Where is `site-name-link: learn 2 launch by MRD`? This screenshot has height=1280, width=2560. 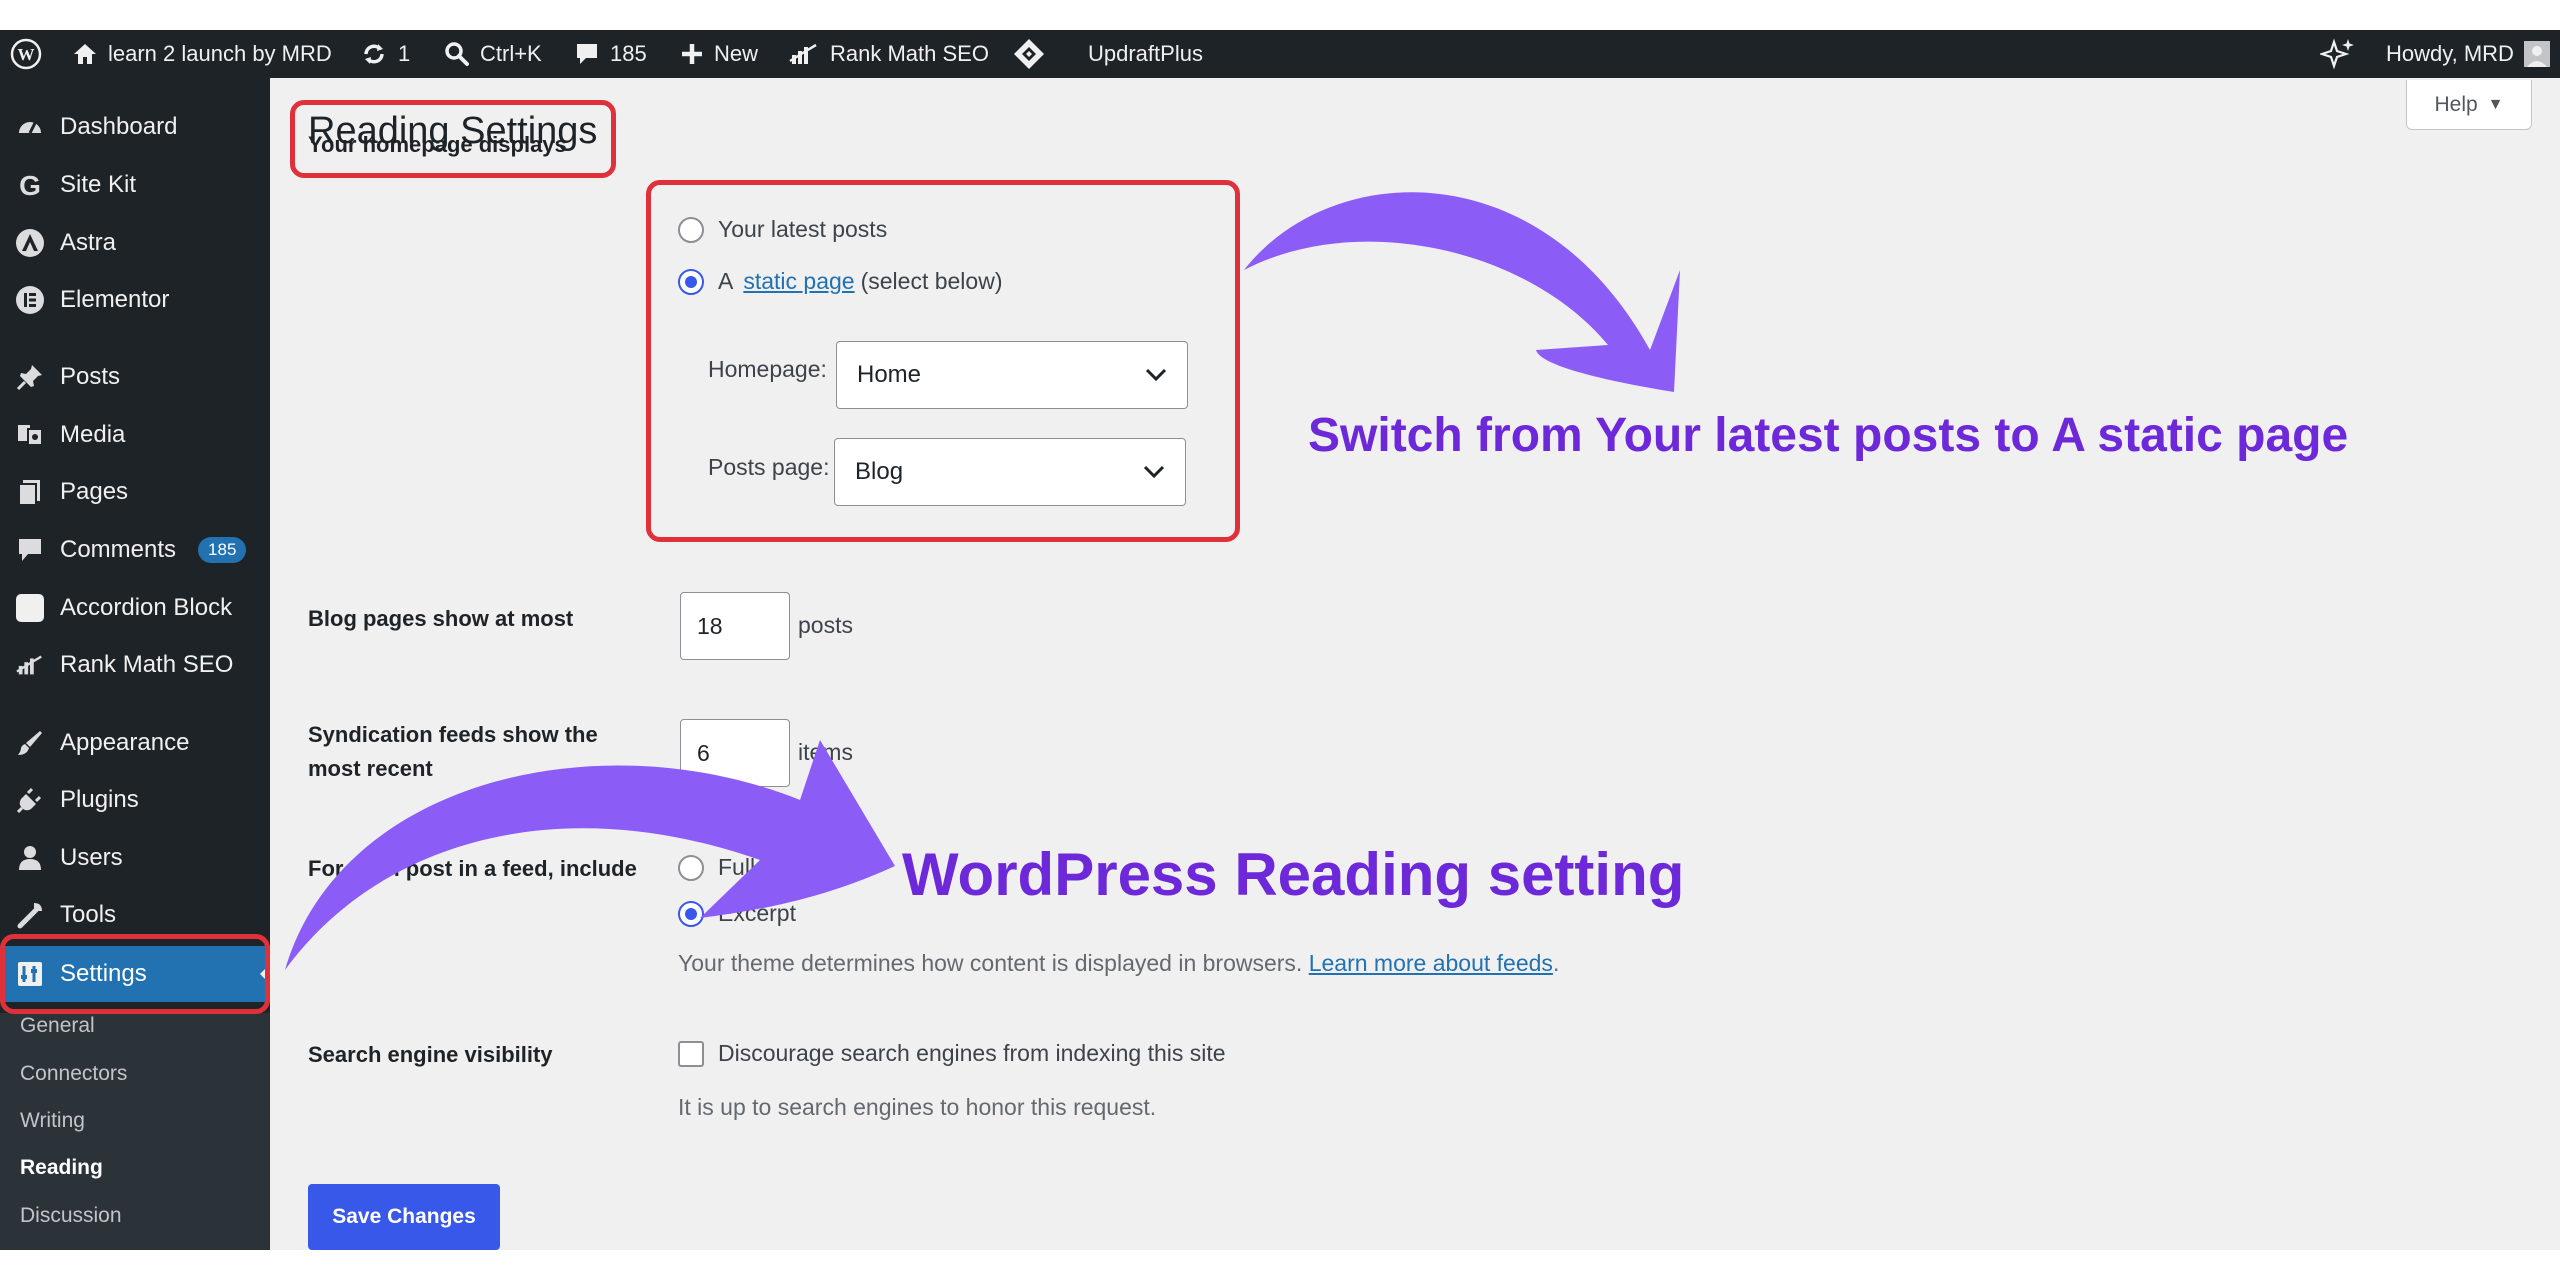
site-name-link: learn 2 launch by MRD is located at coordinates (202, 54).